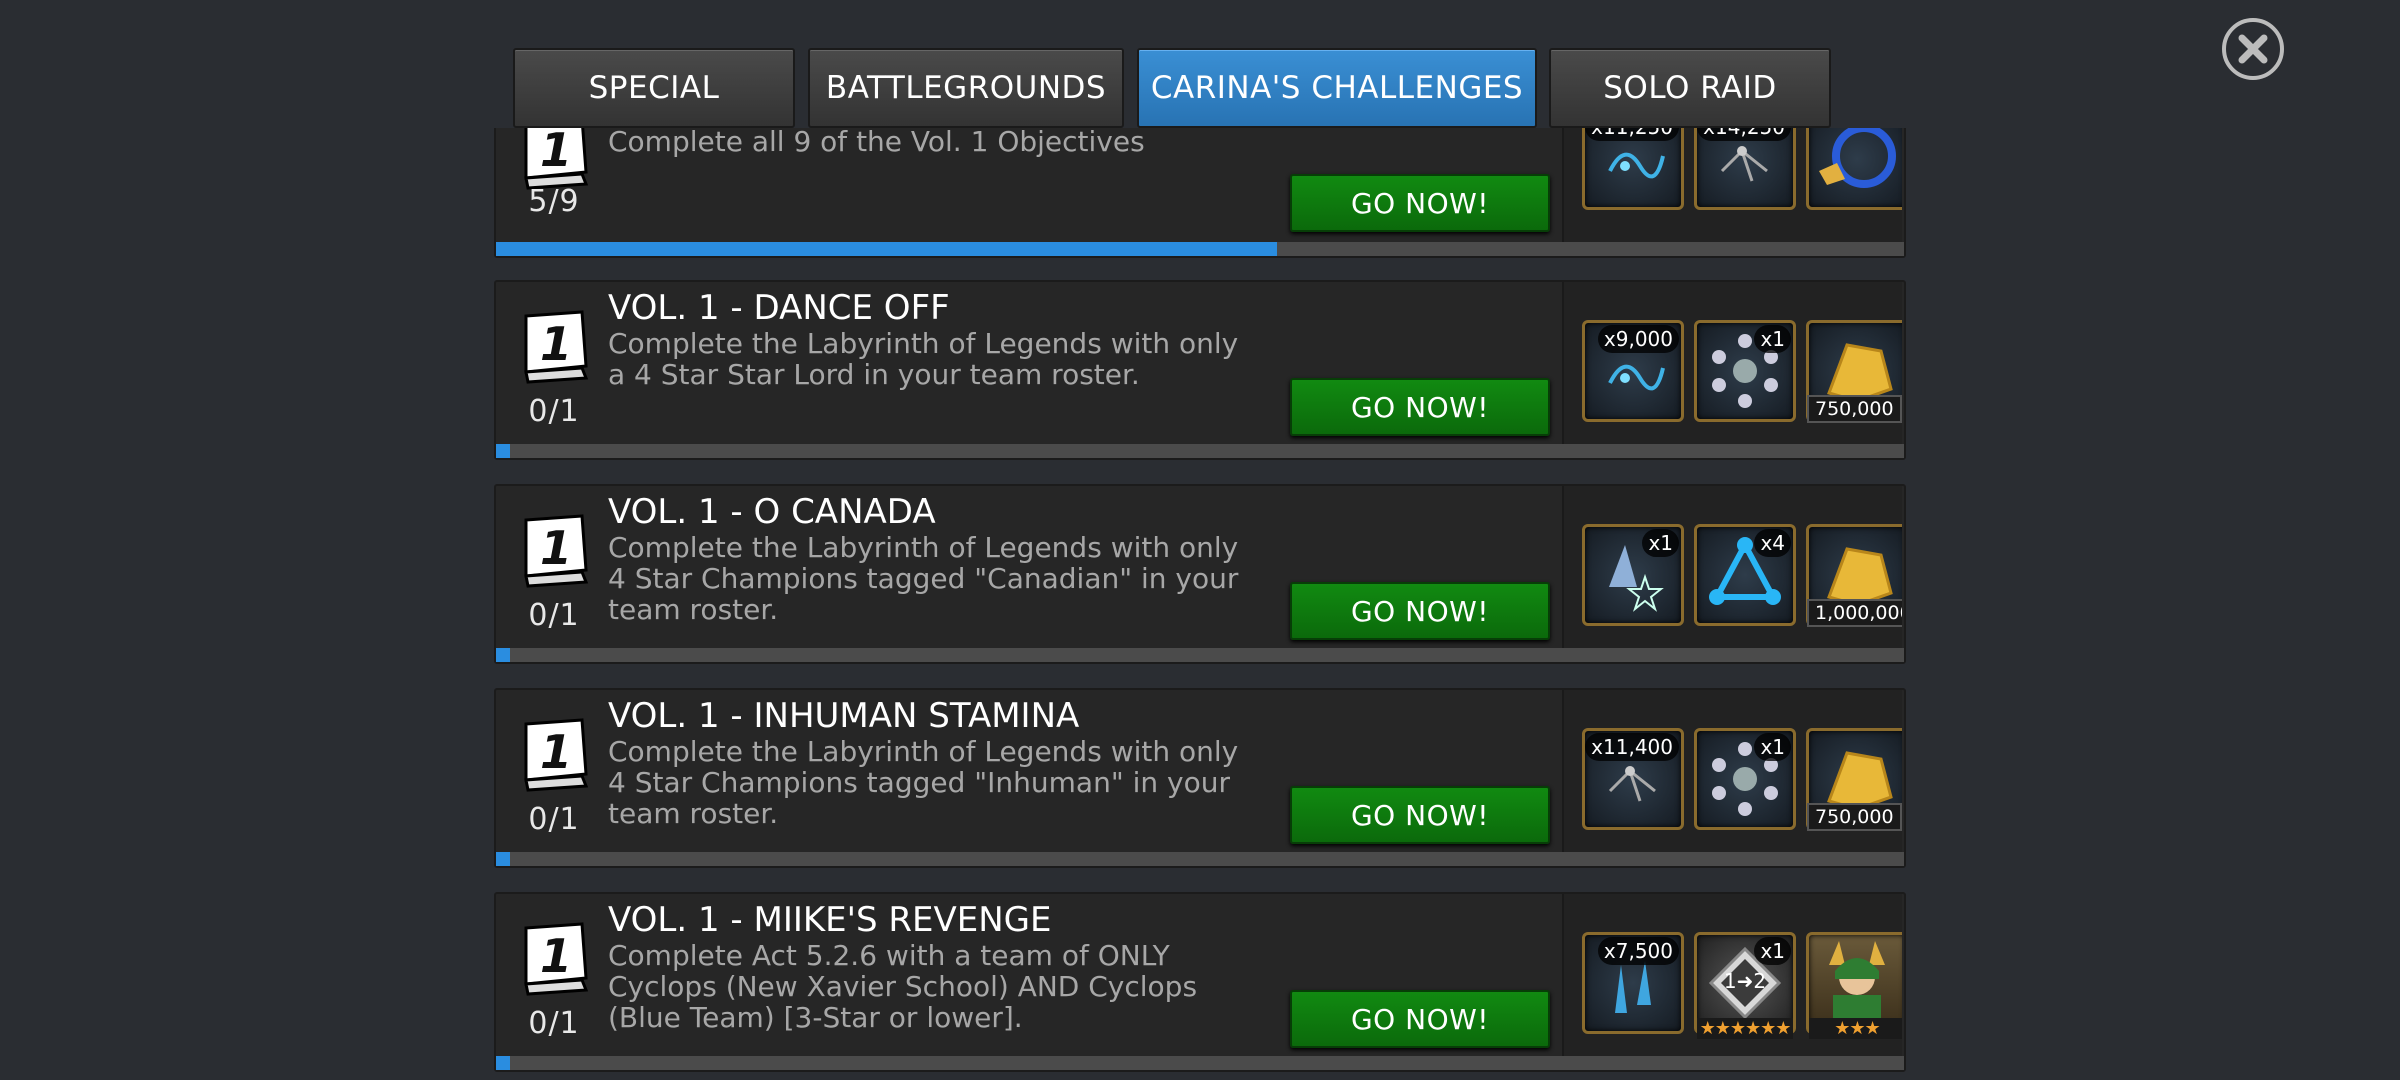  What do you see at coordinates (1855, 1028) in the screenshot?
I see `star-rating: ★★★` at bounding box center [1855, 1028].